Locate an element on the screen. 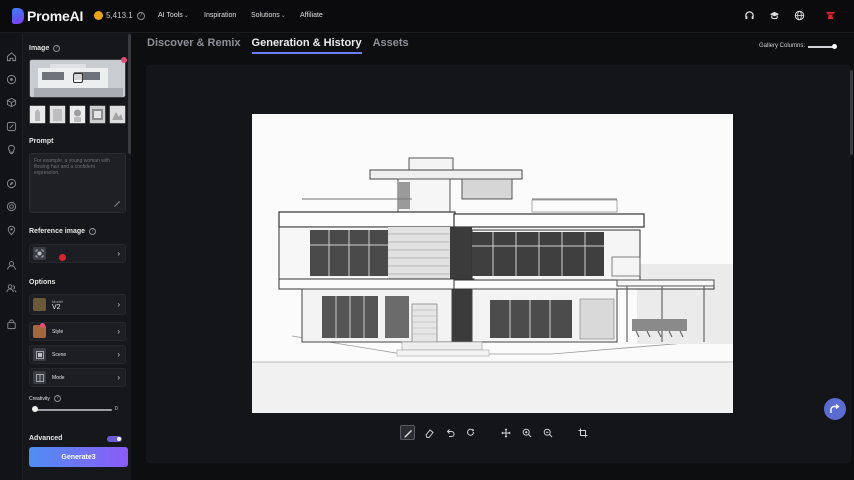  zoom-in-icon is located at coordinates (526, 432).